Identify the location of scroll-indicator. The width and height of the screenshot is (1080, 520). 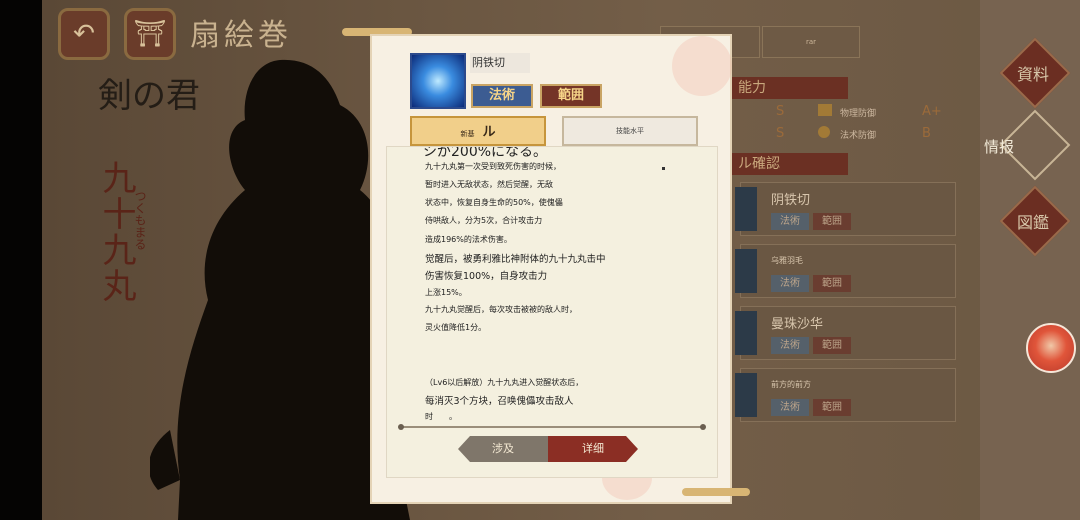
(552, 427).